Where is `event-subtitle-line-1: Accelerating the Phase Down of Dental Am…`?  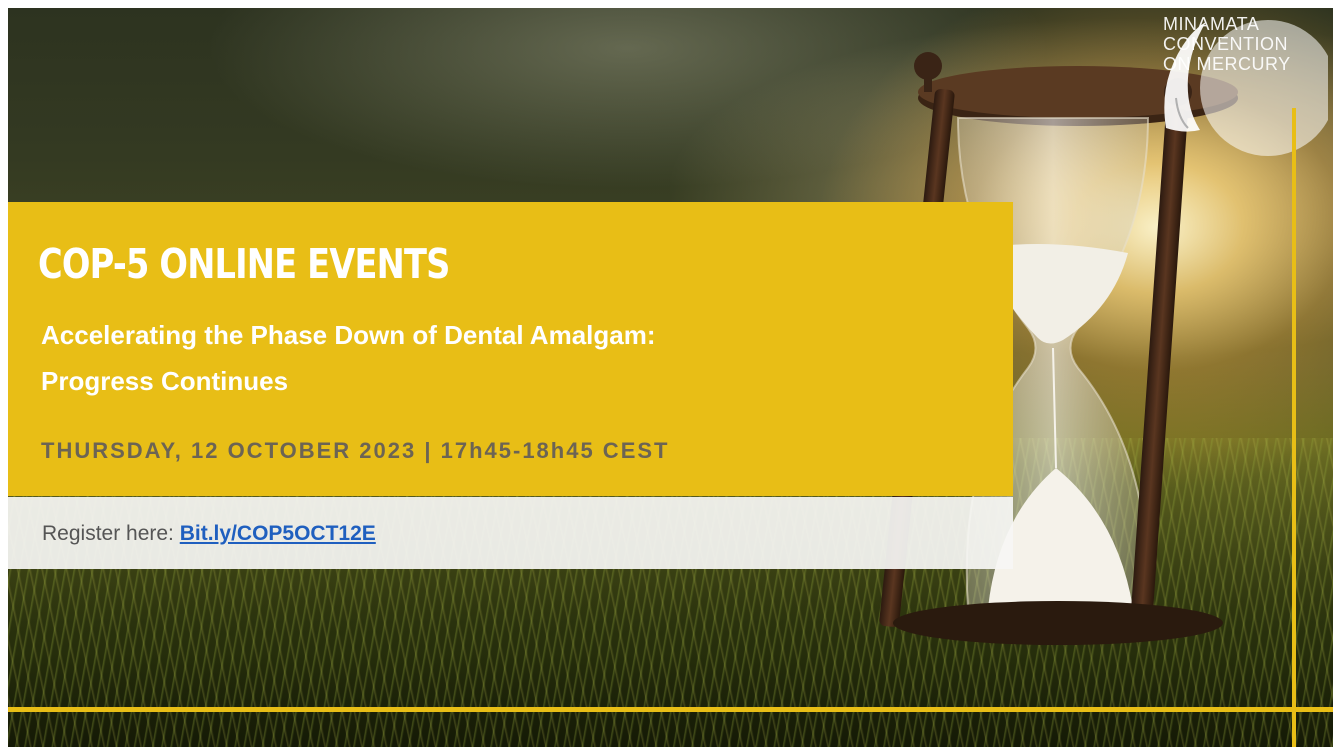
event-subtitle-line-1: Accelerating the Phase Down of Dental Am… is located at coordinates (348, 335).